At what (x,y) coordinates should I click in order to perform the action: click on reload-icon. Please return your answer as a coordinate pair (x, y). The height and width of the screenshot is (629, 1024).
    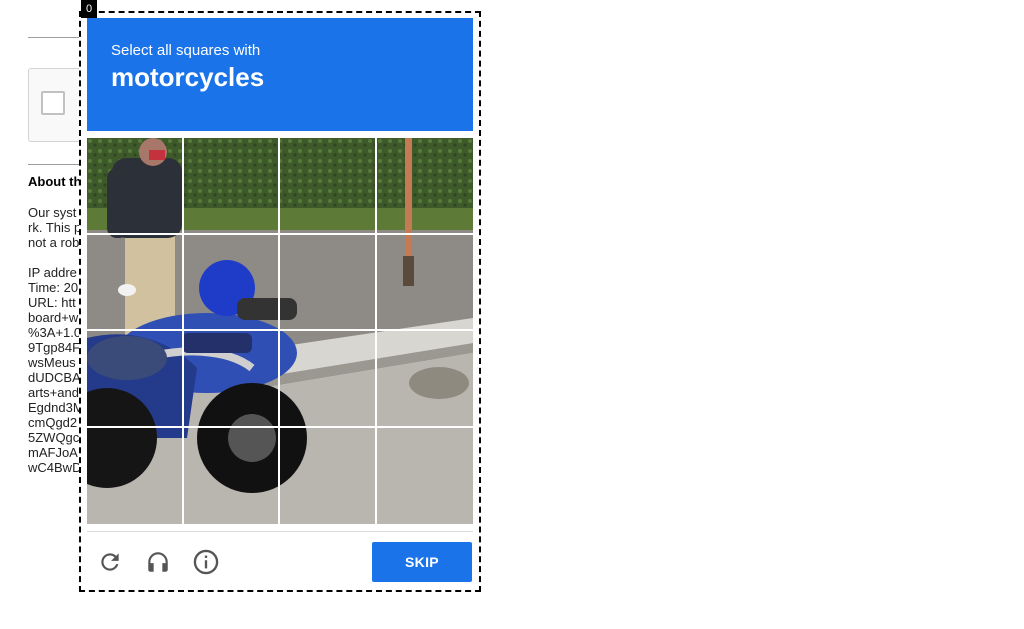
    Looking at the image, I should click on (110, 562).